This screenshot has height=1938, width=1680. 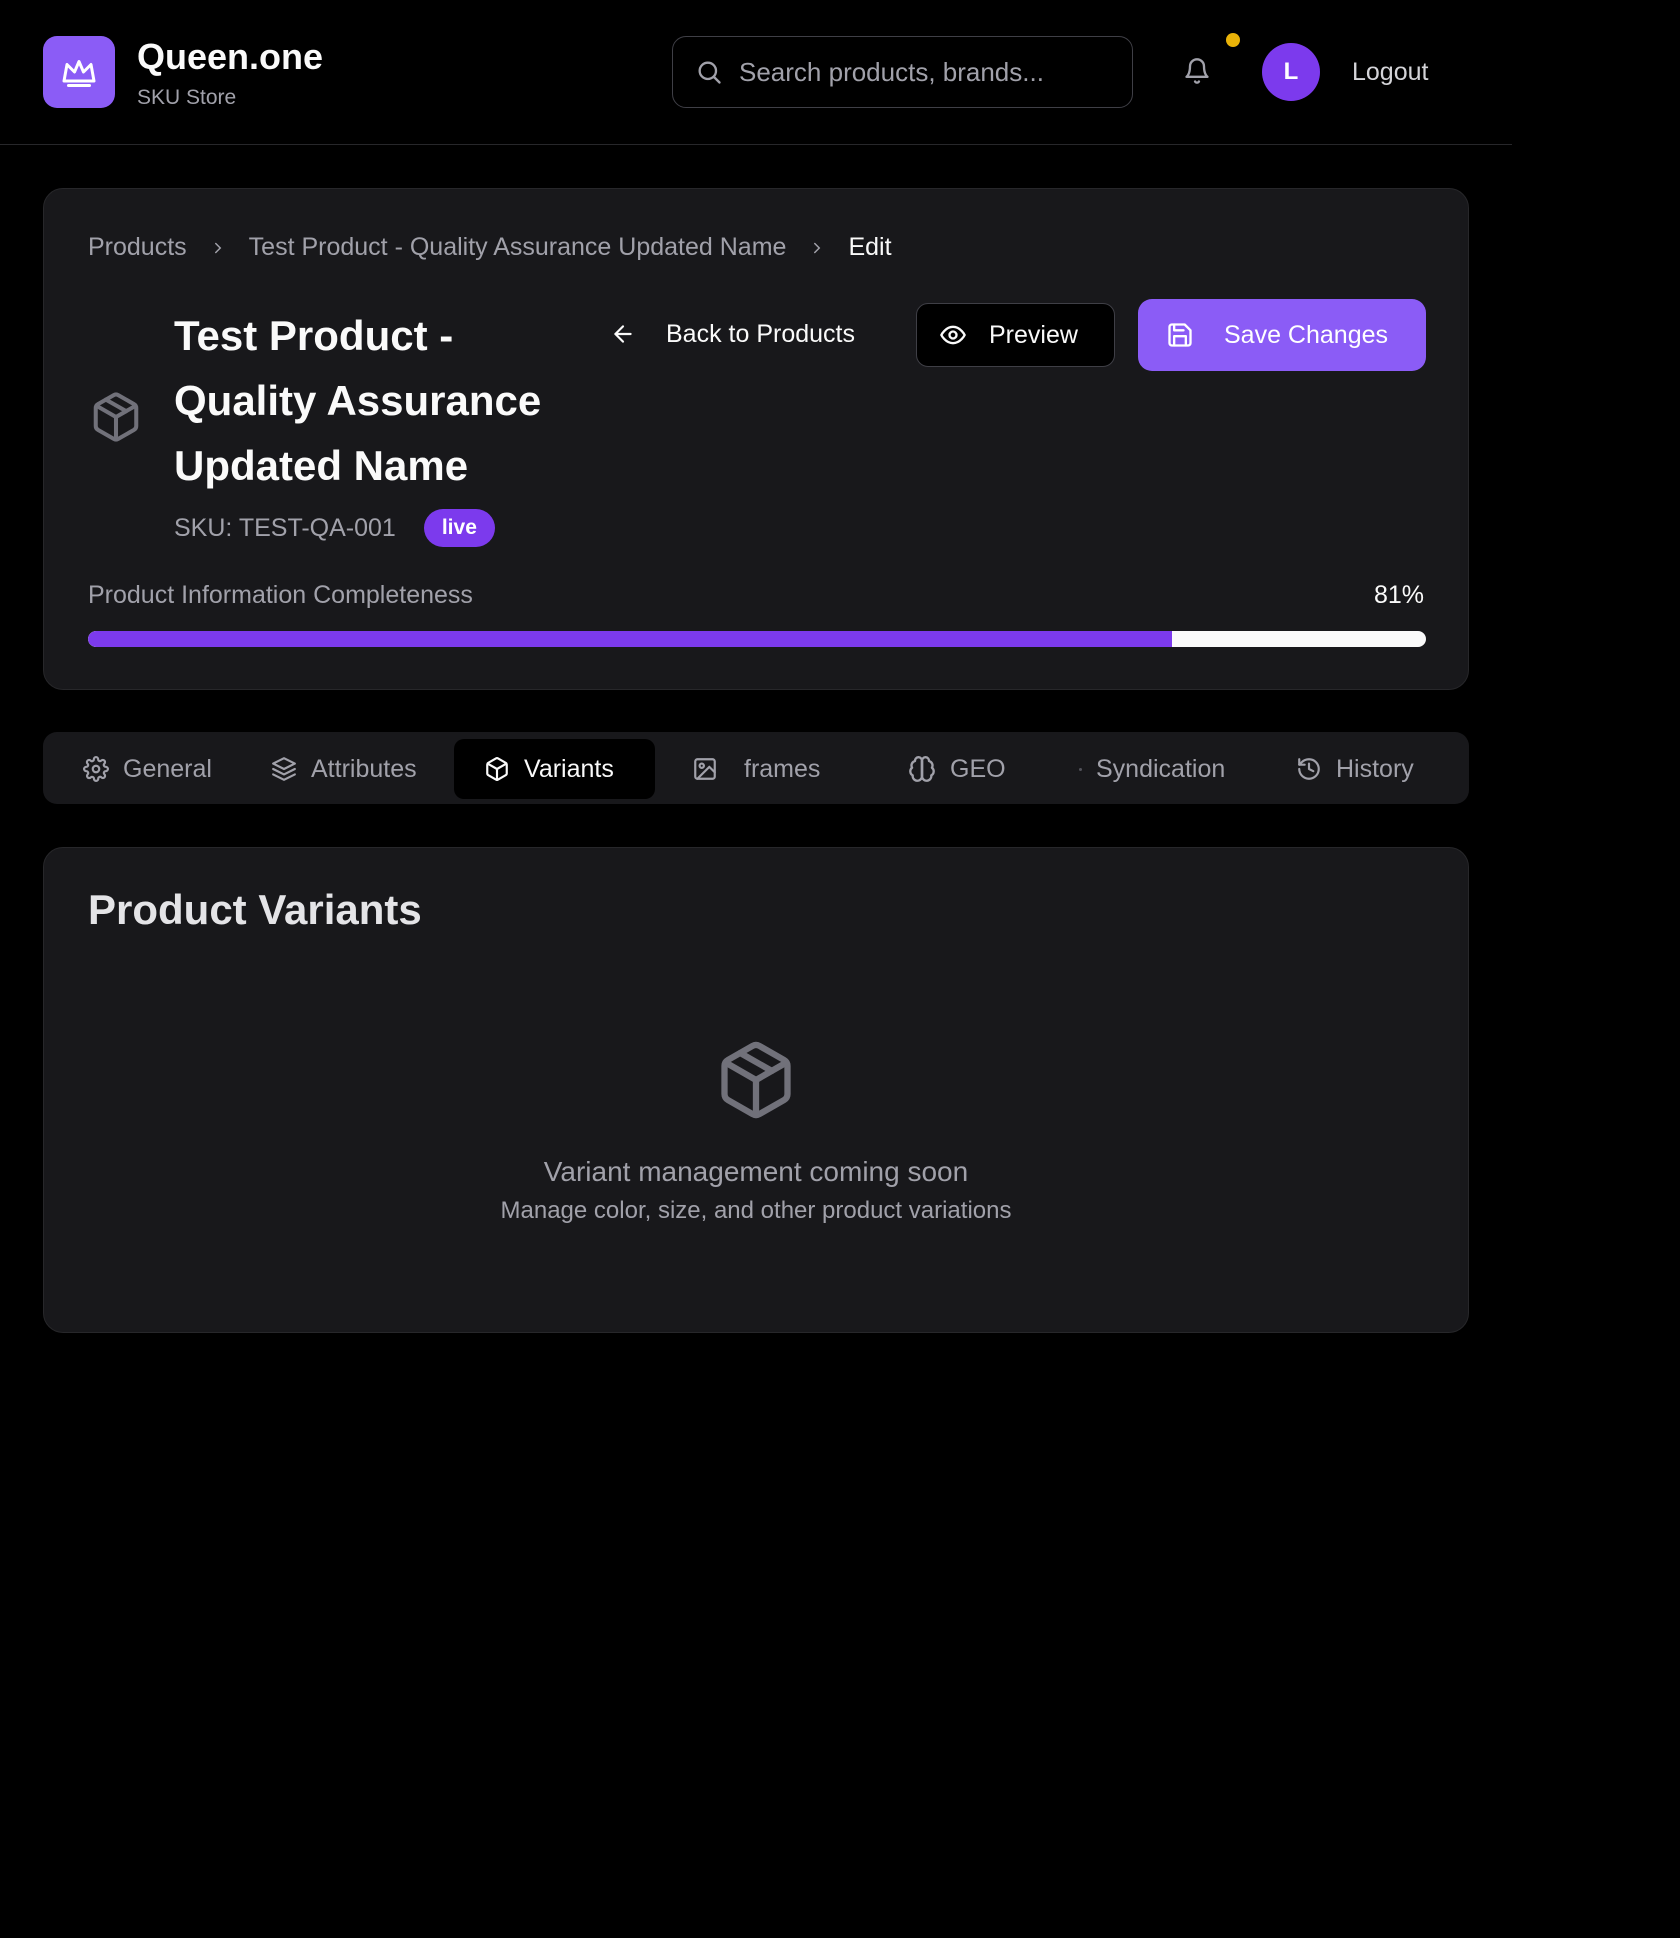 I want to click on crown-logo-icon, so click(x=79, y=72).